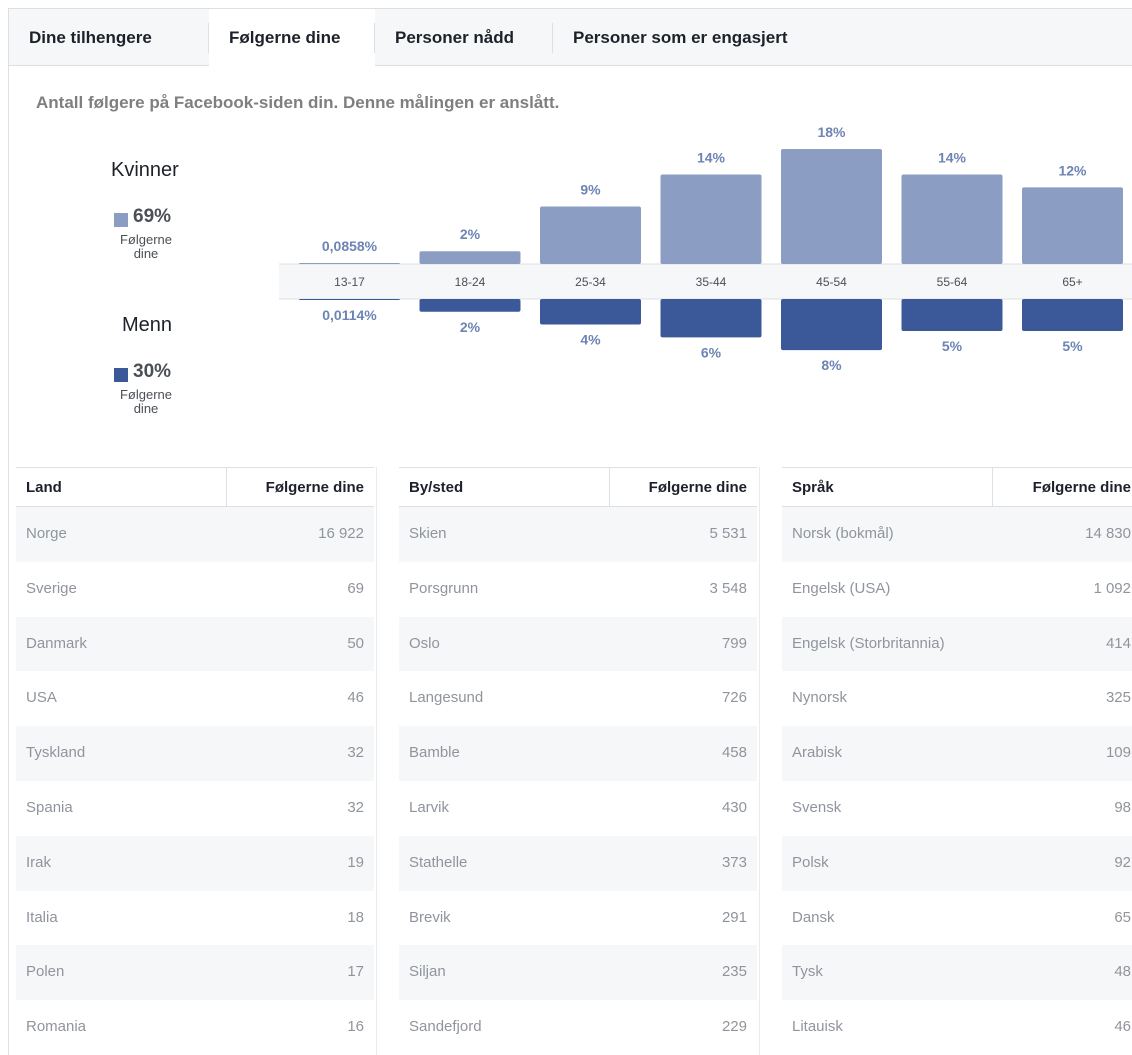 The image size is (1132, 1055). Describe the element at coordinates (195, 863) in the screenshot. I see `table-row: Irak 19` at that location.